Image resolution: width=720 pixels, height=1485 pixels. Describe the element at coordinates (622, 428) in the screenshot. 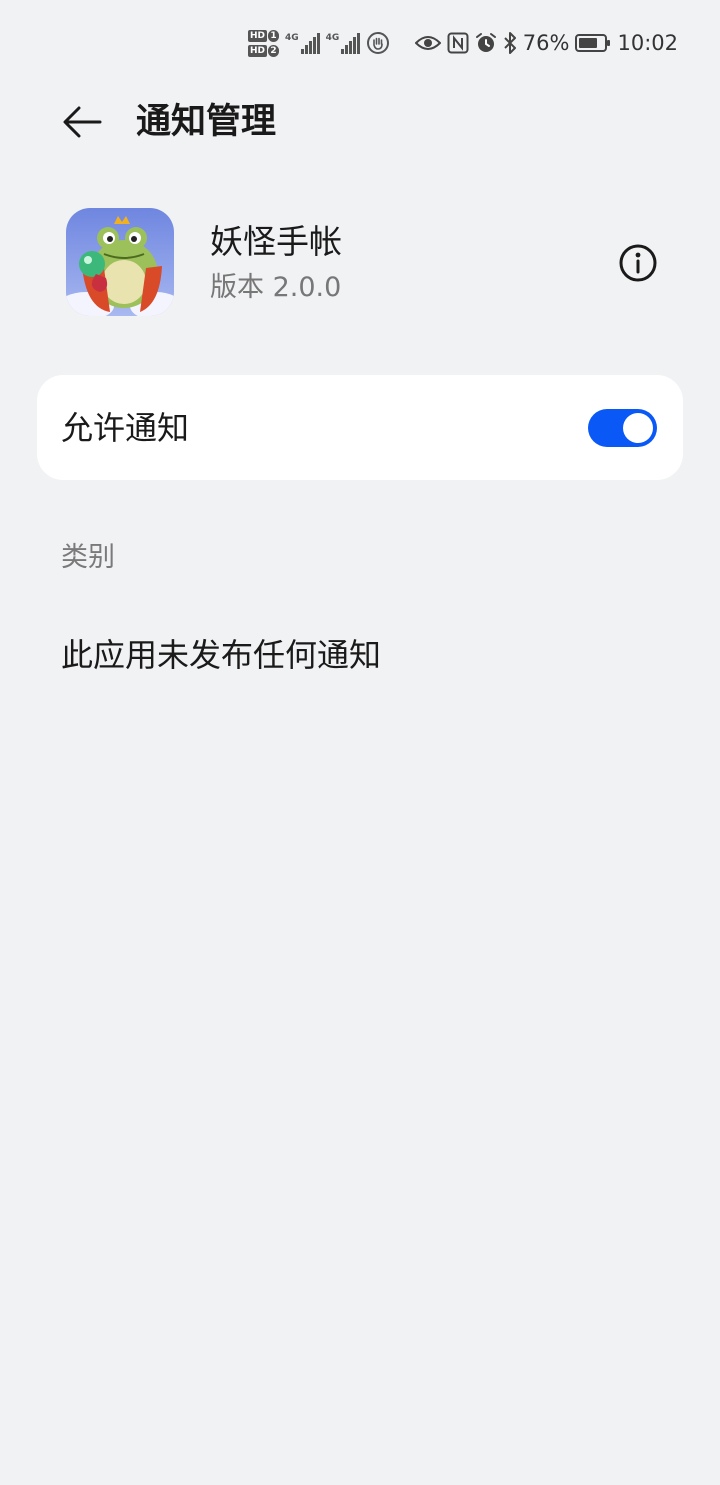

I see `allow-notifications-toggle` at that location.